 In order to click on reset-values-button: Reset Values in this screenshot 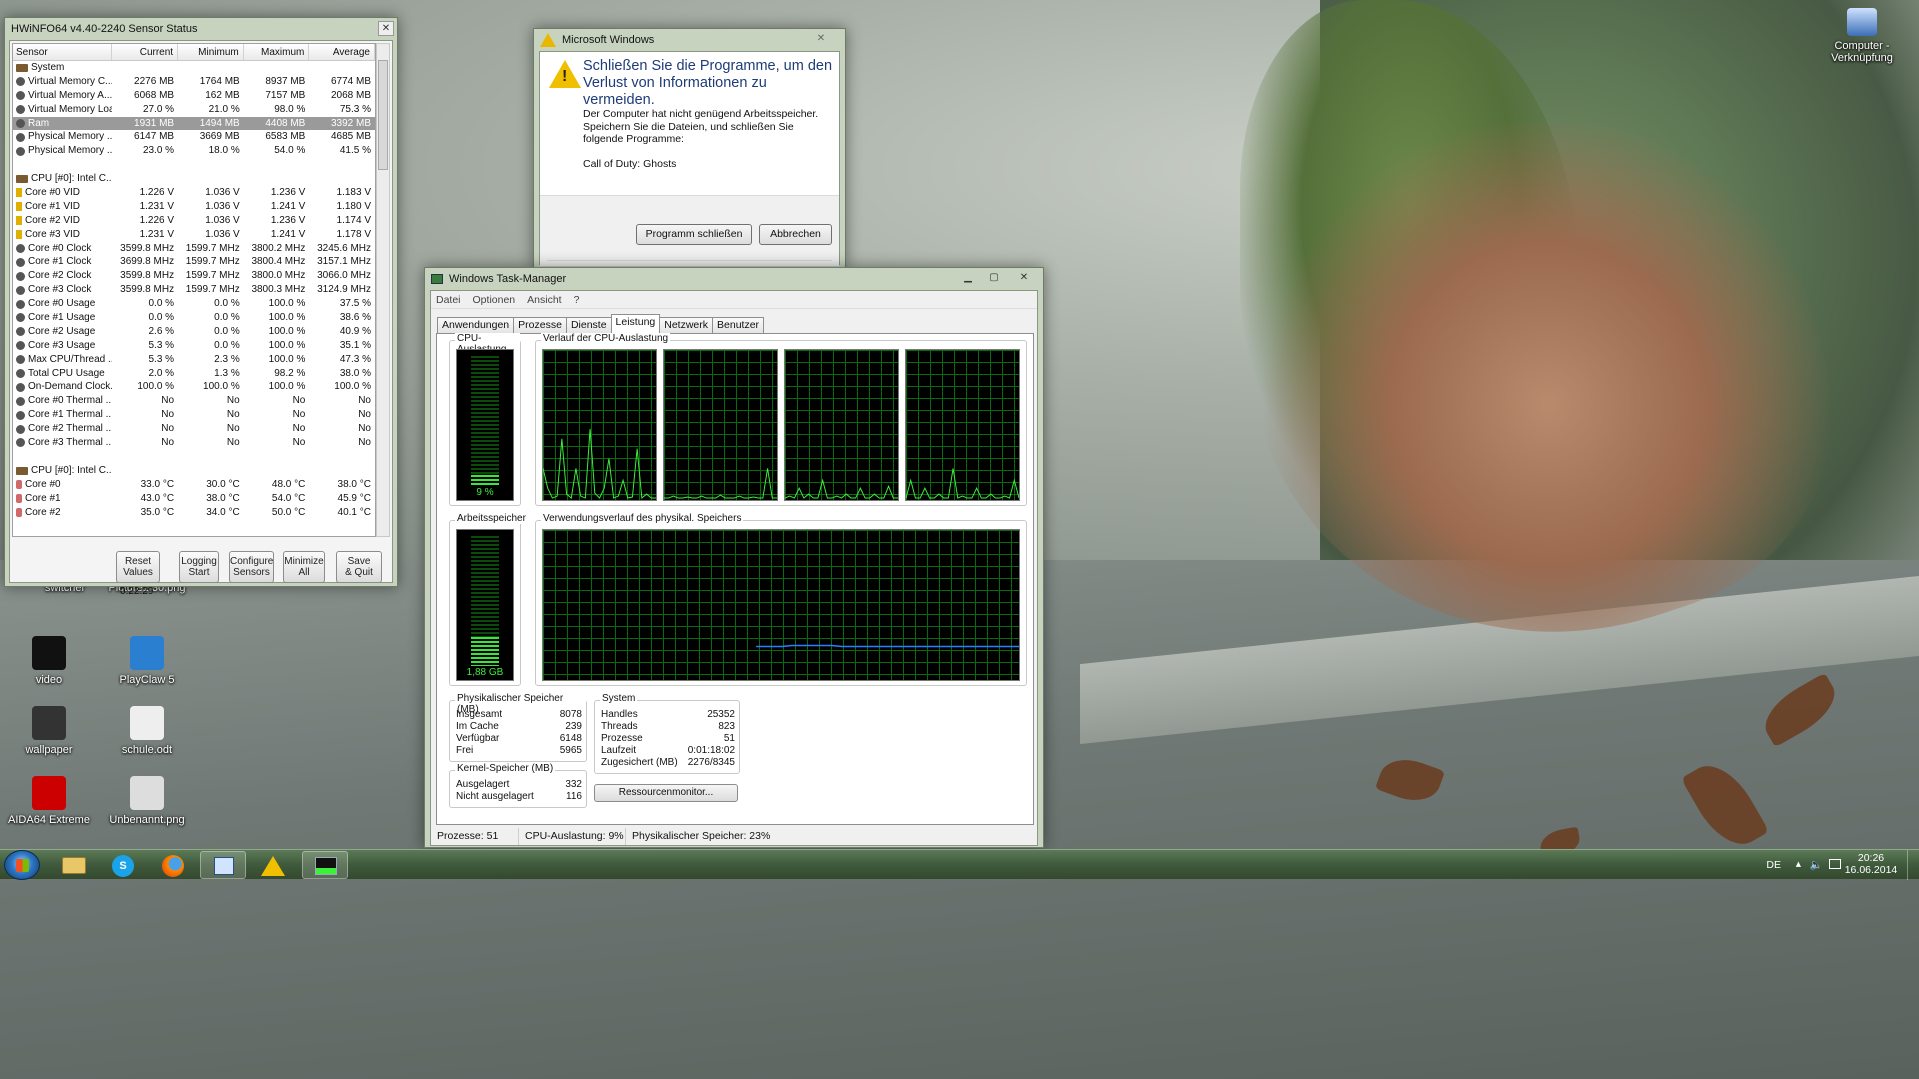, I will do `click(138, 567)`.